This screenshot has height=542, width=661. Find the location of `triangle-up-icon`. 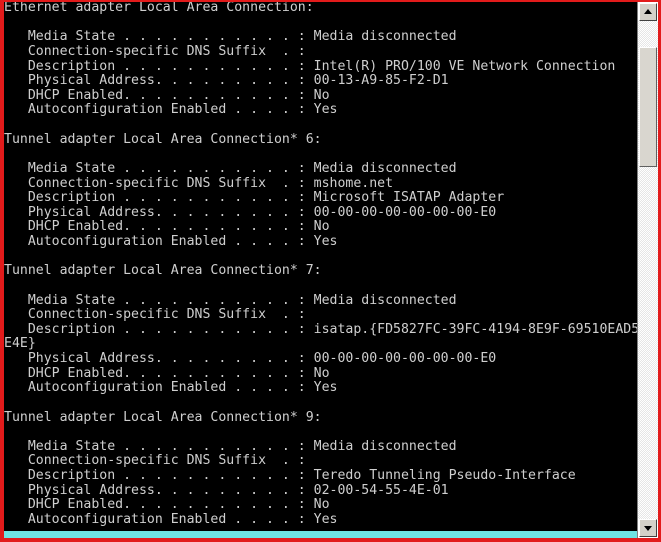

triangle-up-icon is located at coordinates (648, 11).